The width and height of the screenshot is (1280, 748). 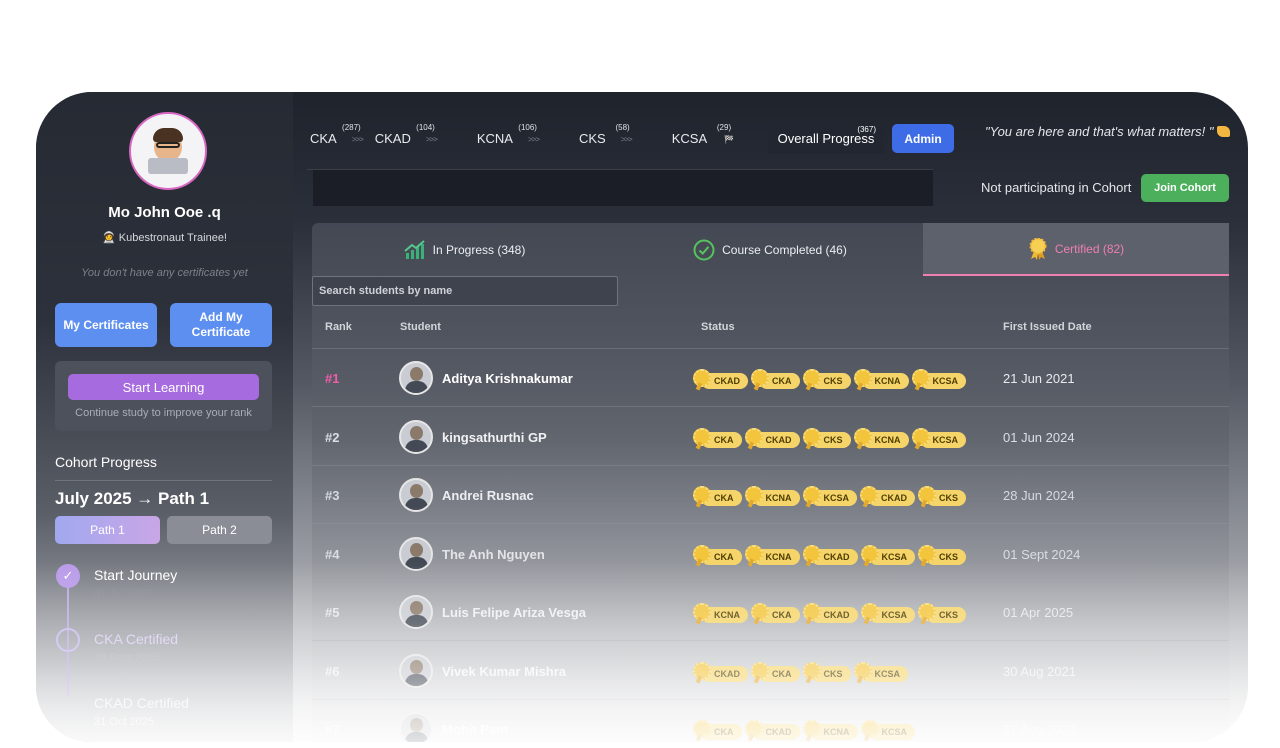 I want to click on tab-ckad: CKAD (104) >>>, so click(x=406, y=134).